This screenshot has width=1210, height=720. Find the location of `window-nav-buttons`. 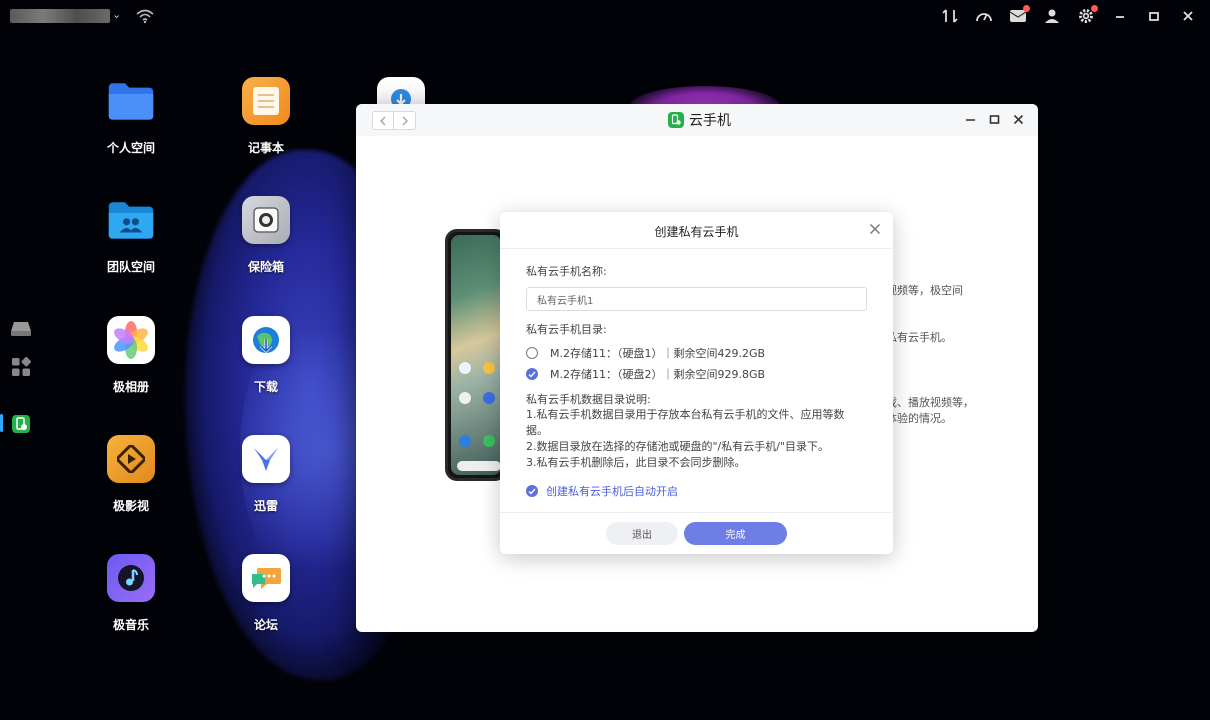

window-nav-buttons is located at coordinates (394, 120).